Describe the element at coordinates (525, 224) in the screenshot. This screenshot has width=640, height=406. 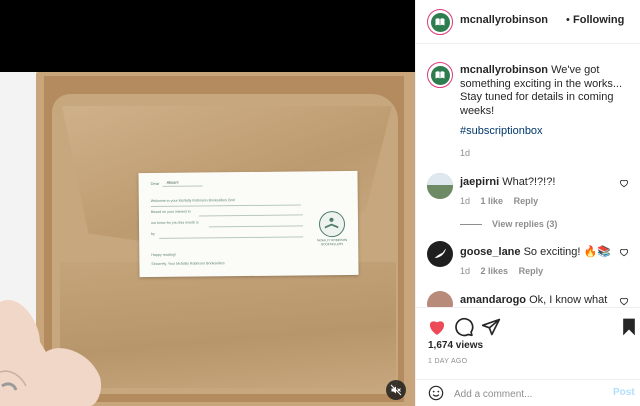
I see `view-replies-label: View replies (3)` at that location.